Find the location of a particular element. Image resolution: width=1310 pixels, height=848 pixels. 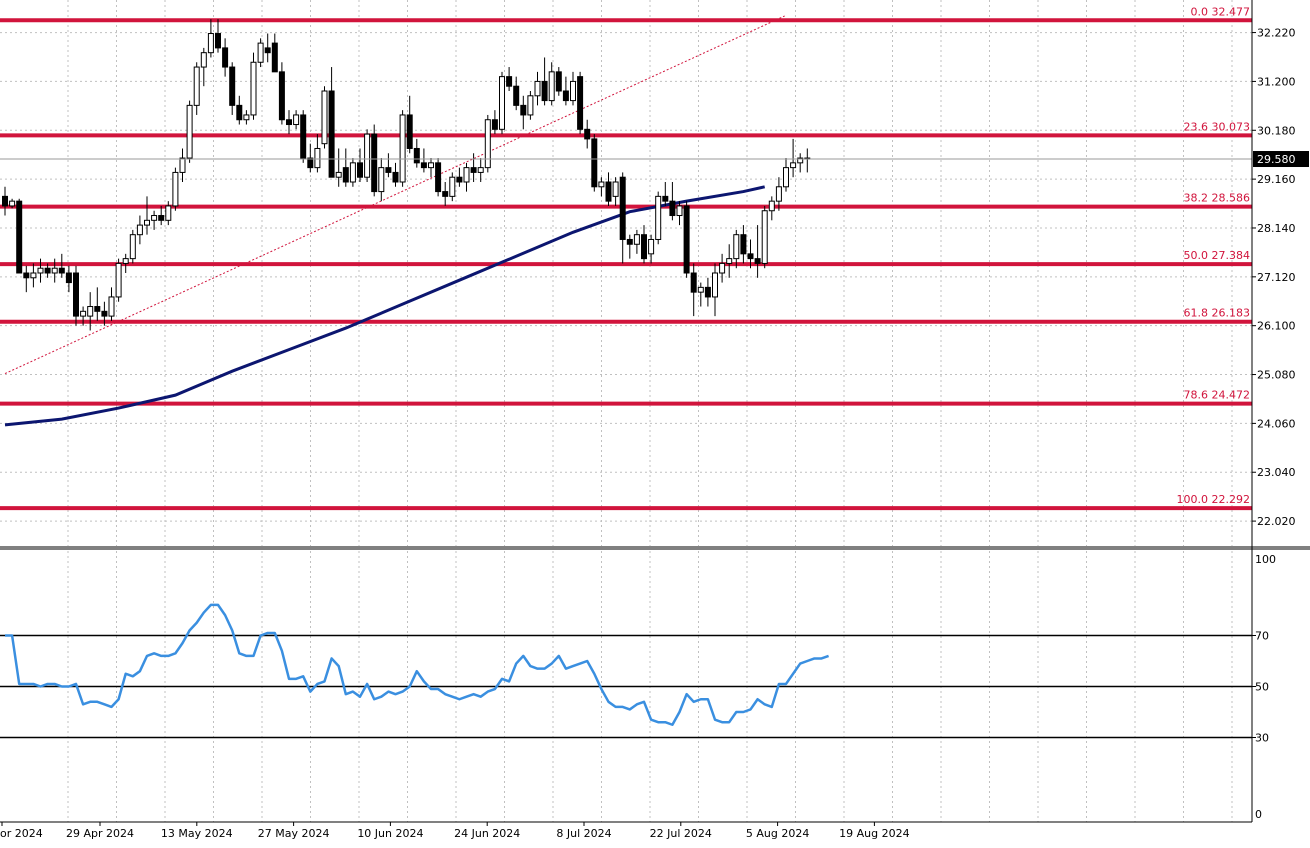

current-price-label: 29.580 is located at coordinates (1276, 159).